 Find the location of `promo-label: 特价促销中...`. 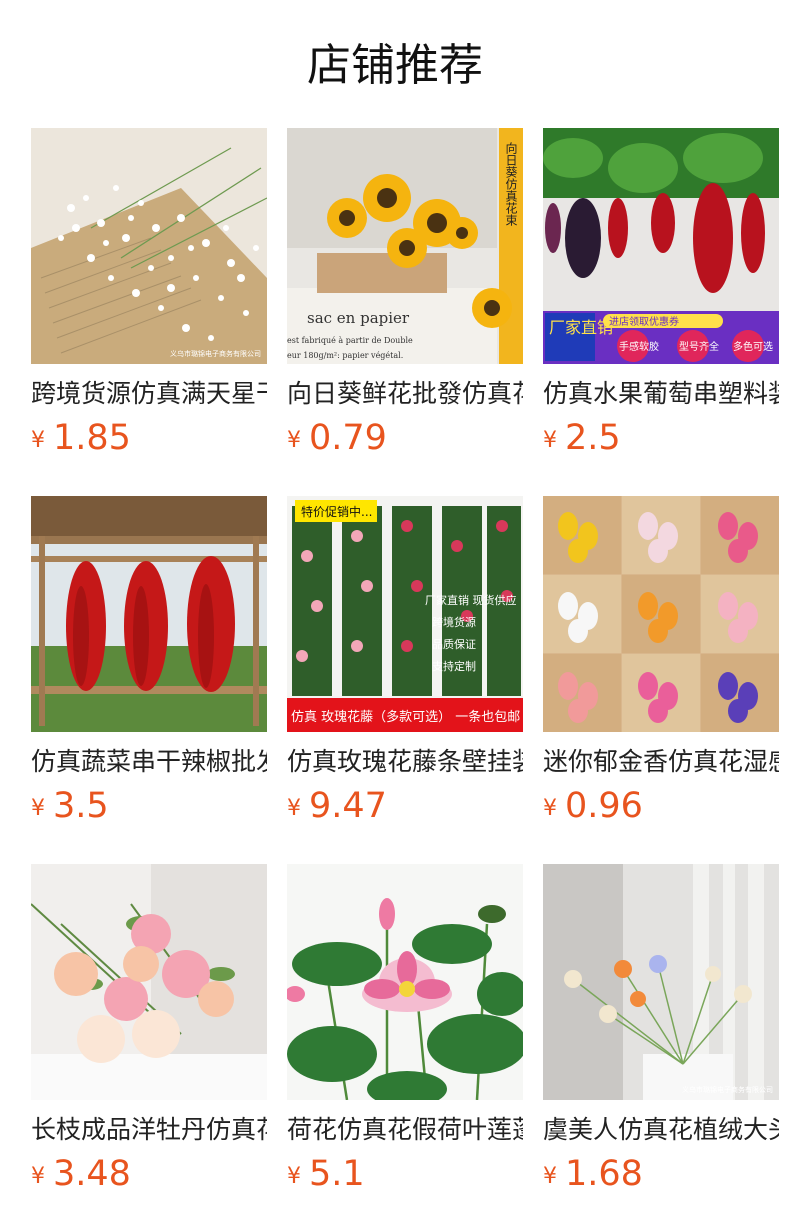

promo-label: 特价促销中... is located at coordinates (336, 511).